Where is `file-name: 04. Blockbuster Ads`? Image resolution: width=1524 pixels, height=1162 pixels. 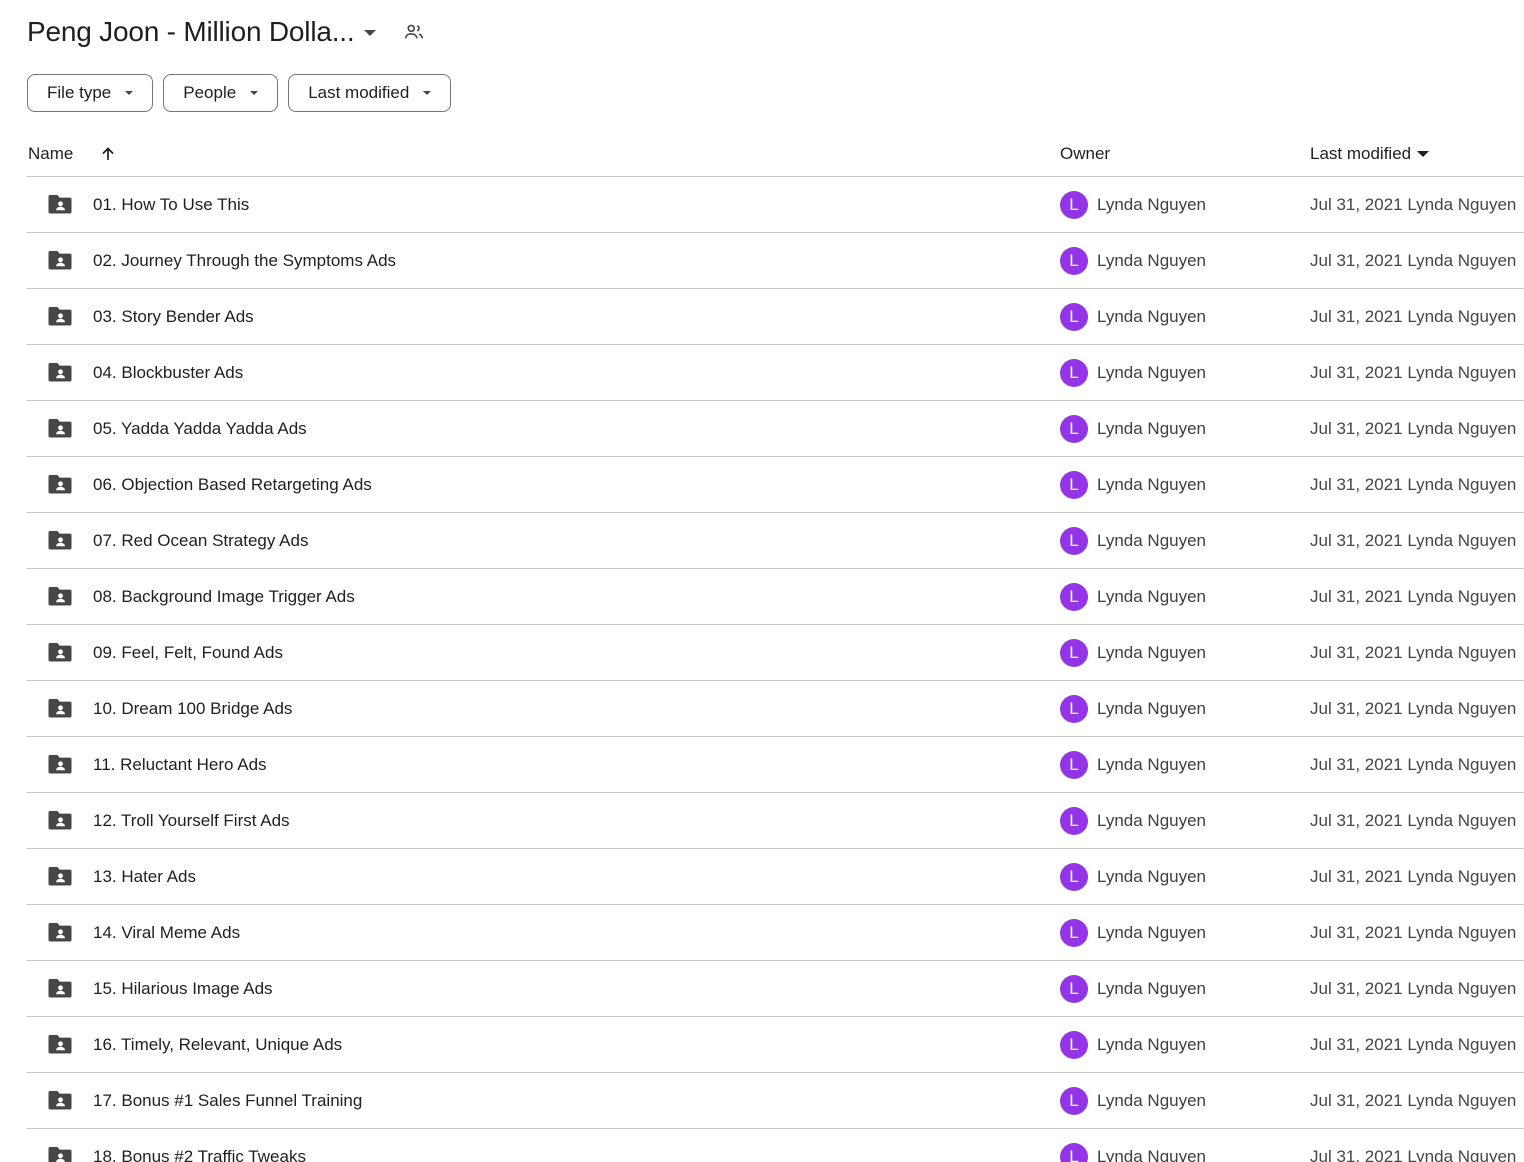 file-name: 04. Blockbuster Ads is located at coordinates (168, 372).